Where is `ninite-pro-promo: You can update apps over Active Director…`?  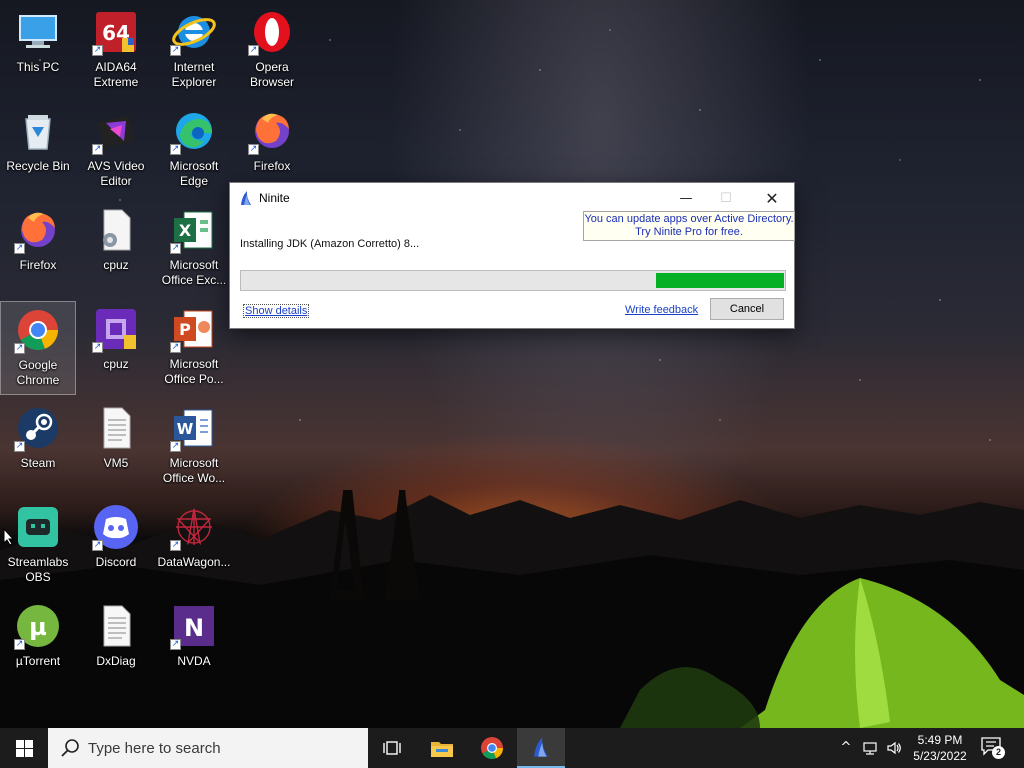
ninite-pro-promo: You can update apps over Active Director… is located at coordinates (689, 226).